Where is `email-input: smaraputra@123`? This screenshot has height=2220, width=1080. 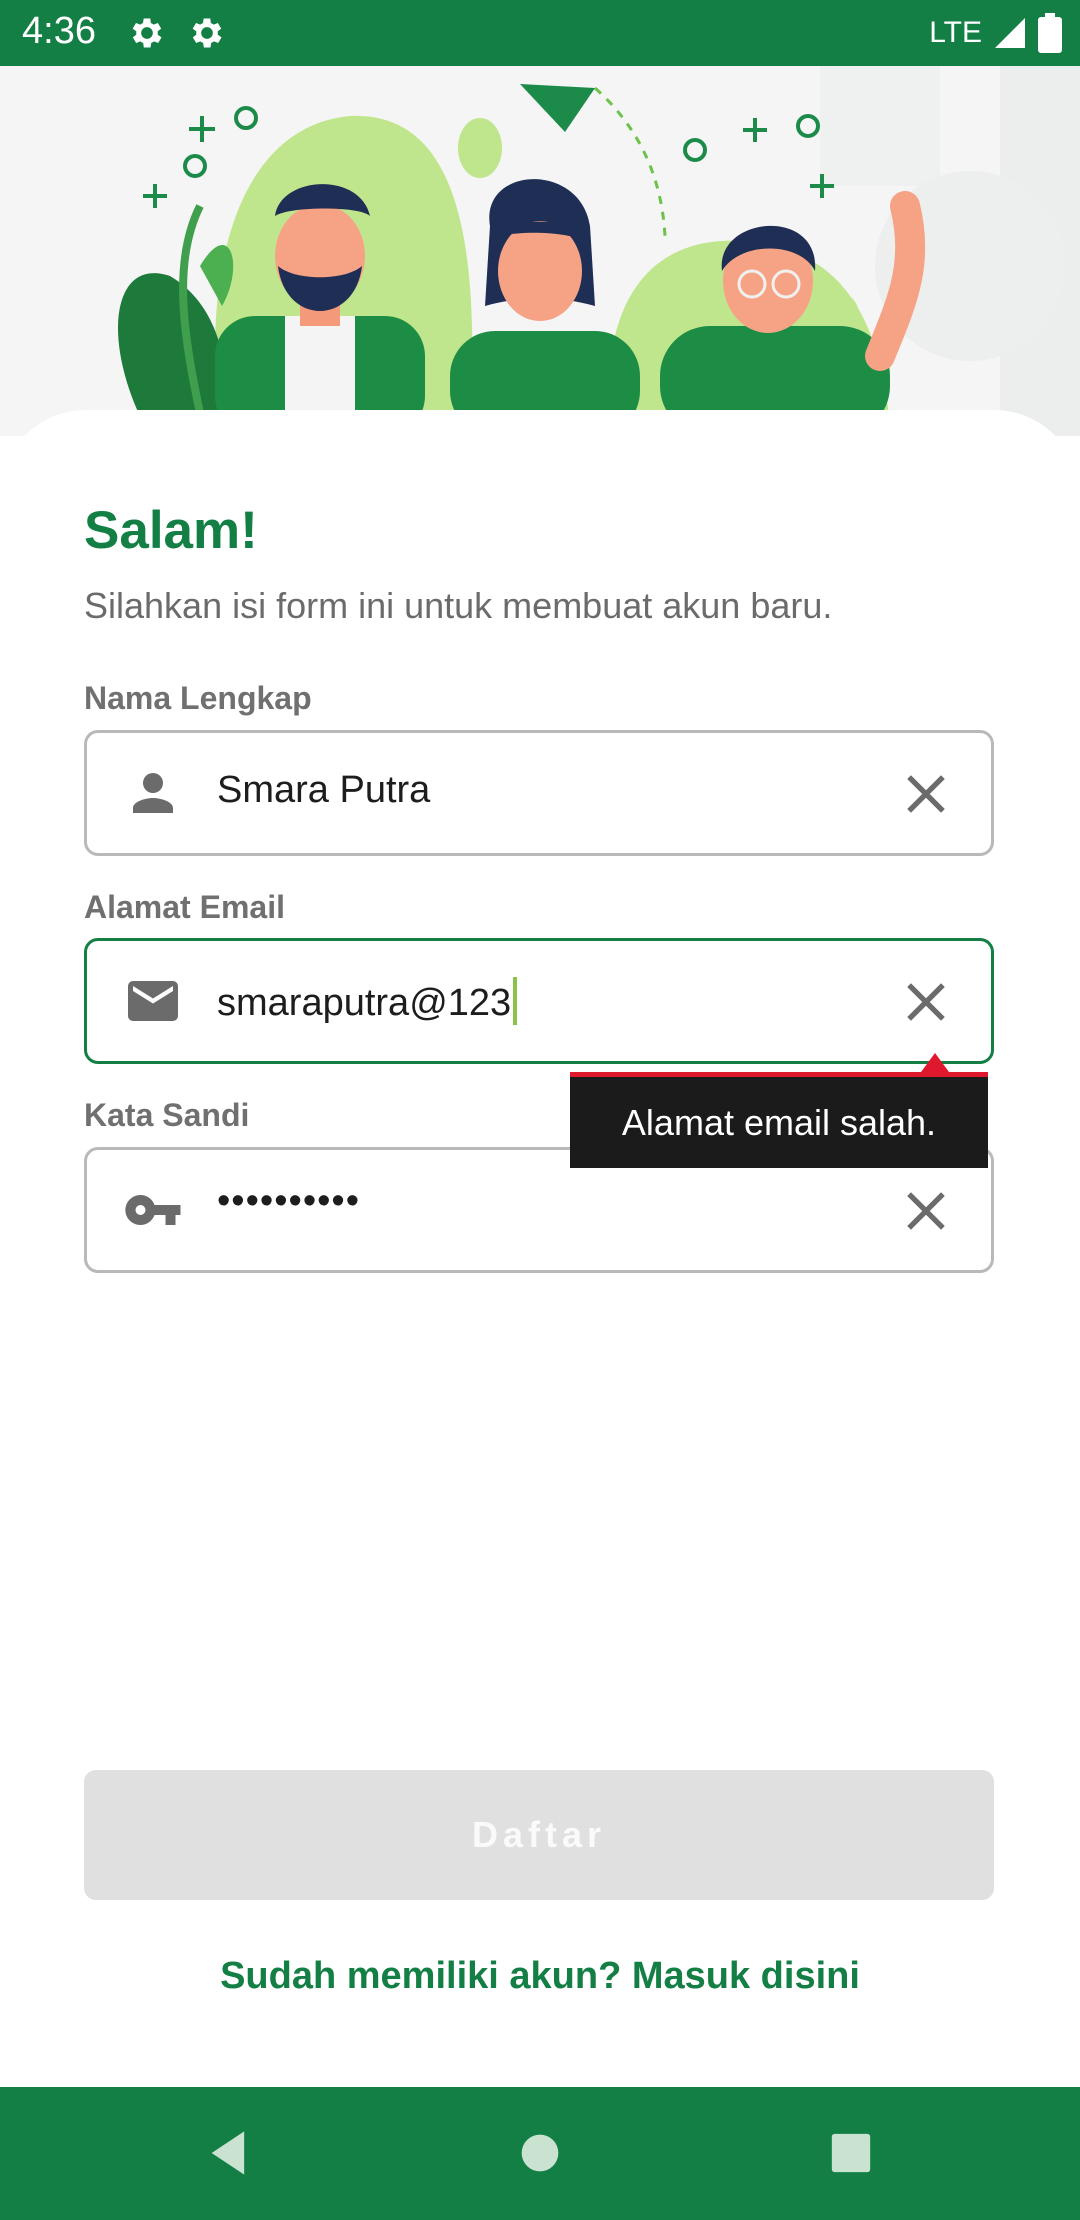
email-input: smaraputra@123 is located at coordinates (517, 1001).